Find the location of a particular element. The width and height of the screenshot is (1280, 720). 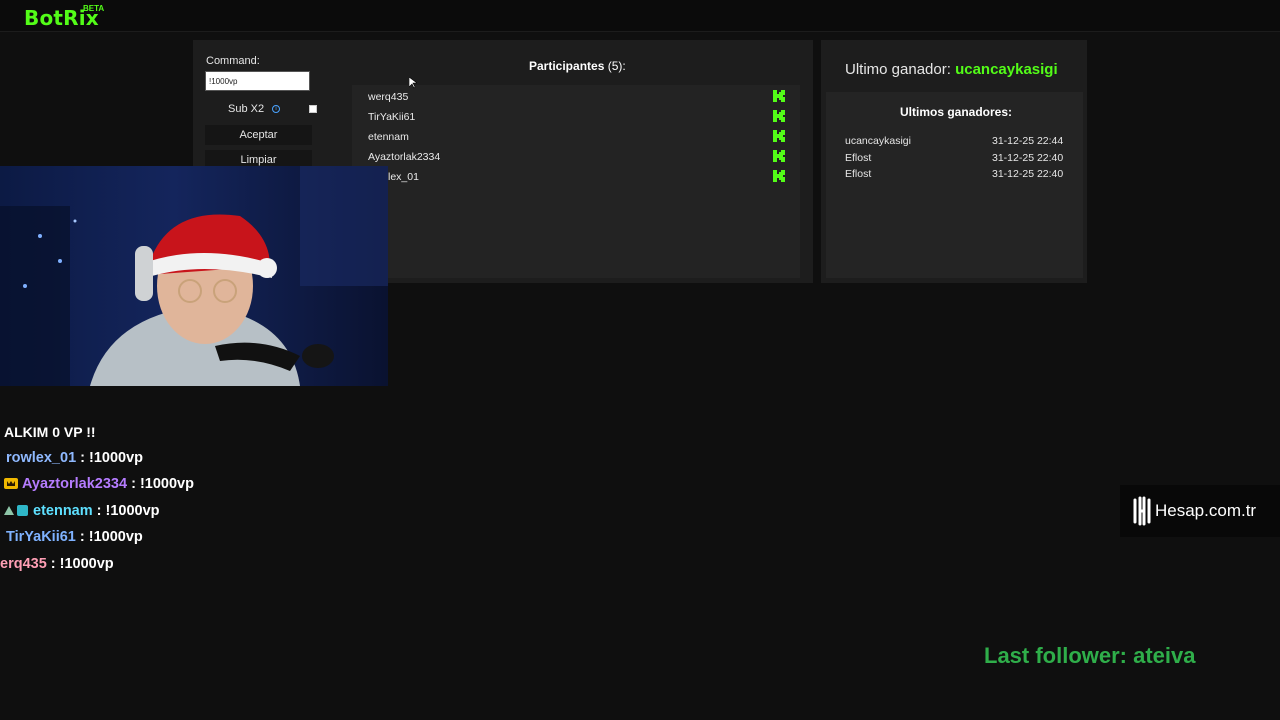

last-follower: Last follower: ateiva is located at coordinates (1090, 655).